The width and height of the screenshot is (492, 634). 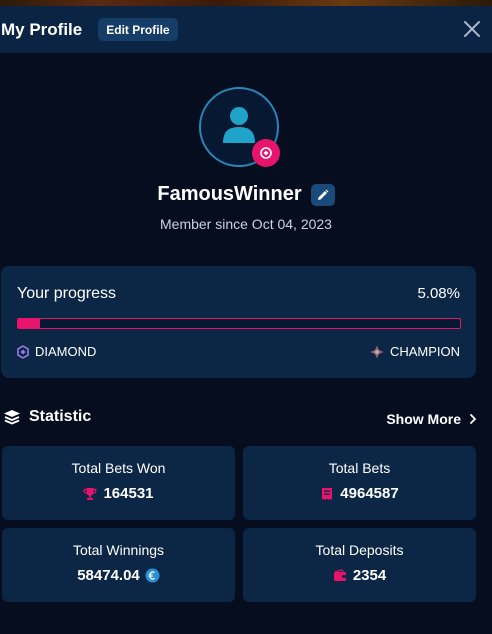 I want to click on avatar, so click(x=239, y=127).